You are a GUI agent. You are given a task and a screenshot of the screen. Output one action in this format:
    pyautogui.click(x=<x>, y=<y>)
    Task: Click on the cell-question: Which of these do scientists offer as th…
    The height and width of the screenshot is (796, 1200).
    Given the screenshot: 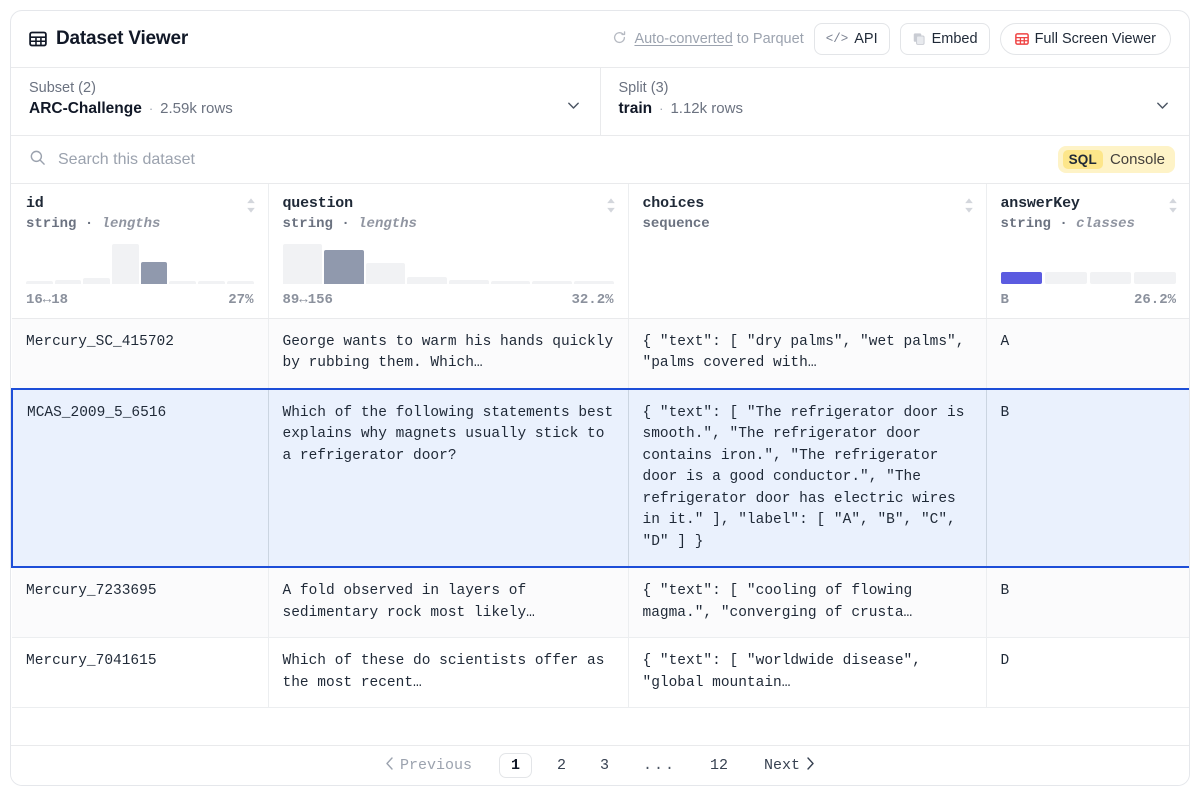 What is the action you would take?
    pyautogui.click(x=448, y=672)
    